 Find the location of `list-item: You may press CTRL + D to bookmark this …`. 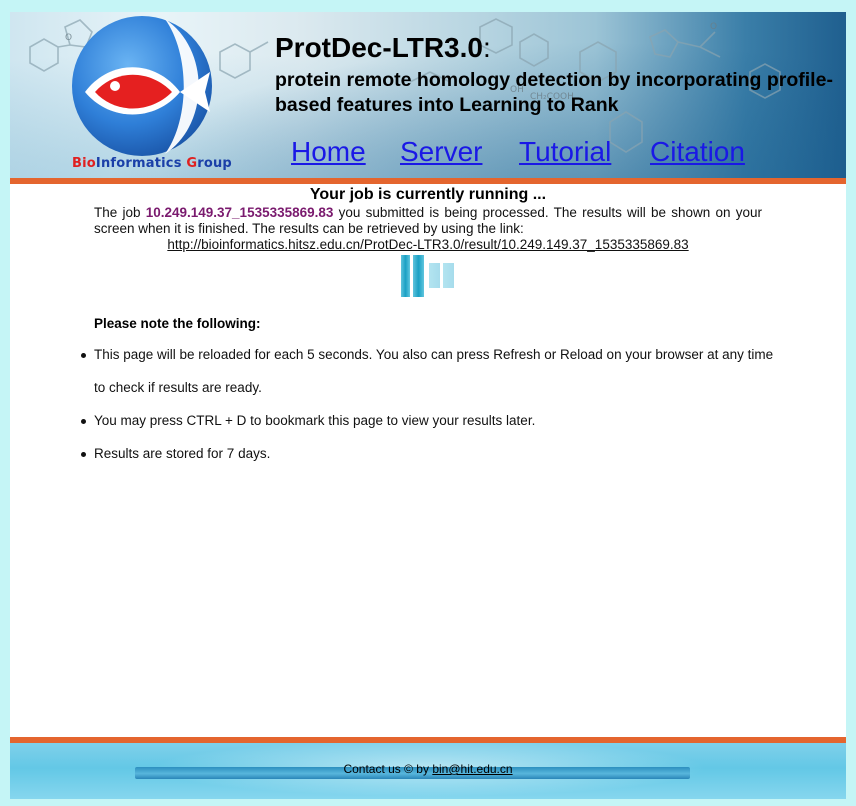

list-item: You may press CTRL + D to bookmark this … is located at coordinates (427, 420).